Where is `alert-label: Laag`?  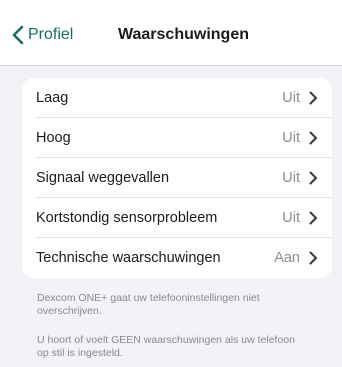
alert-label: Laag is located at coordinates (52, 98).